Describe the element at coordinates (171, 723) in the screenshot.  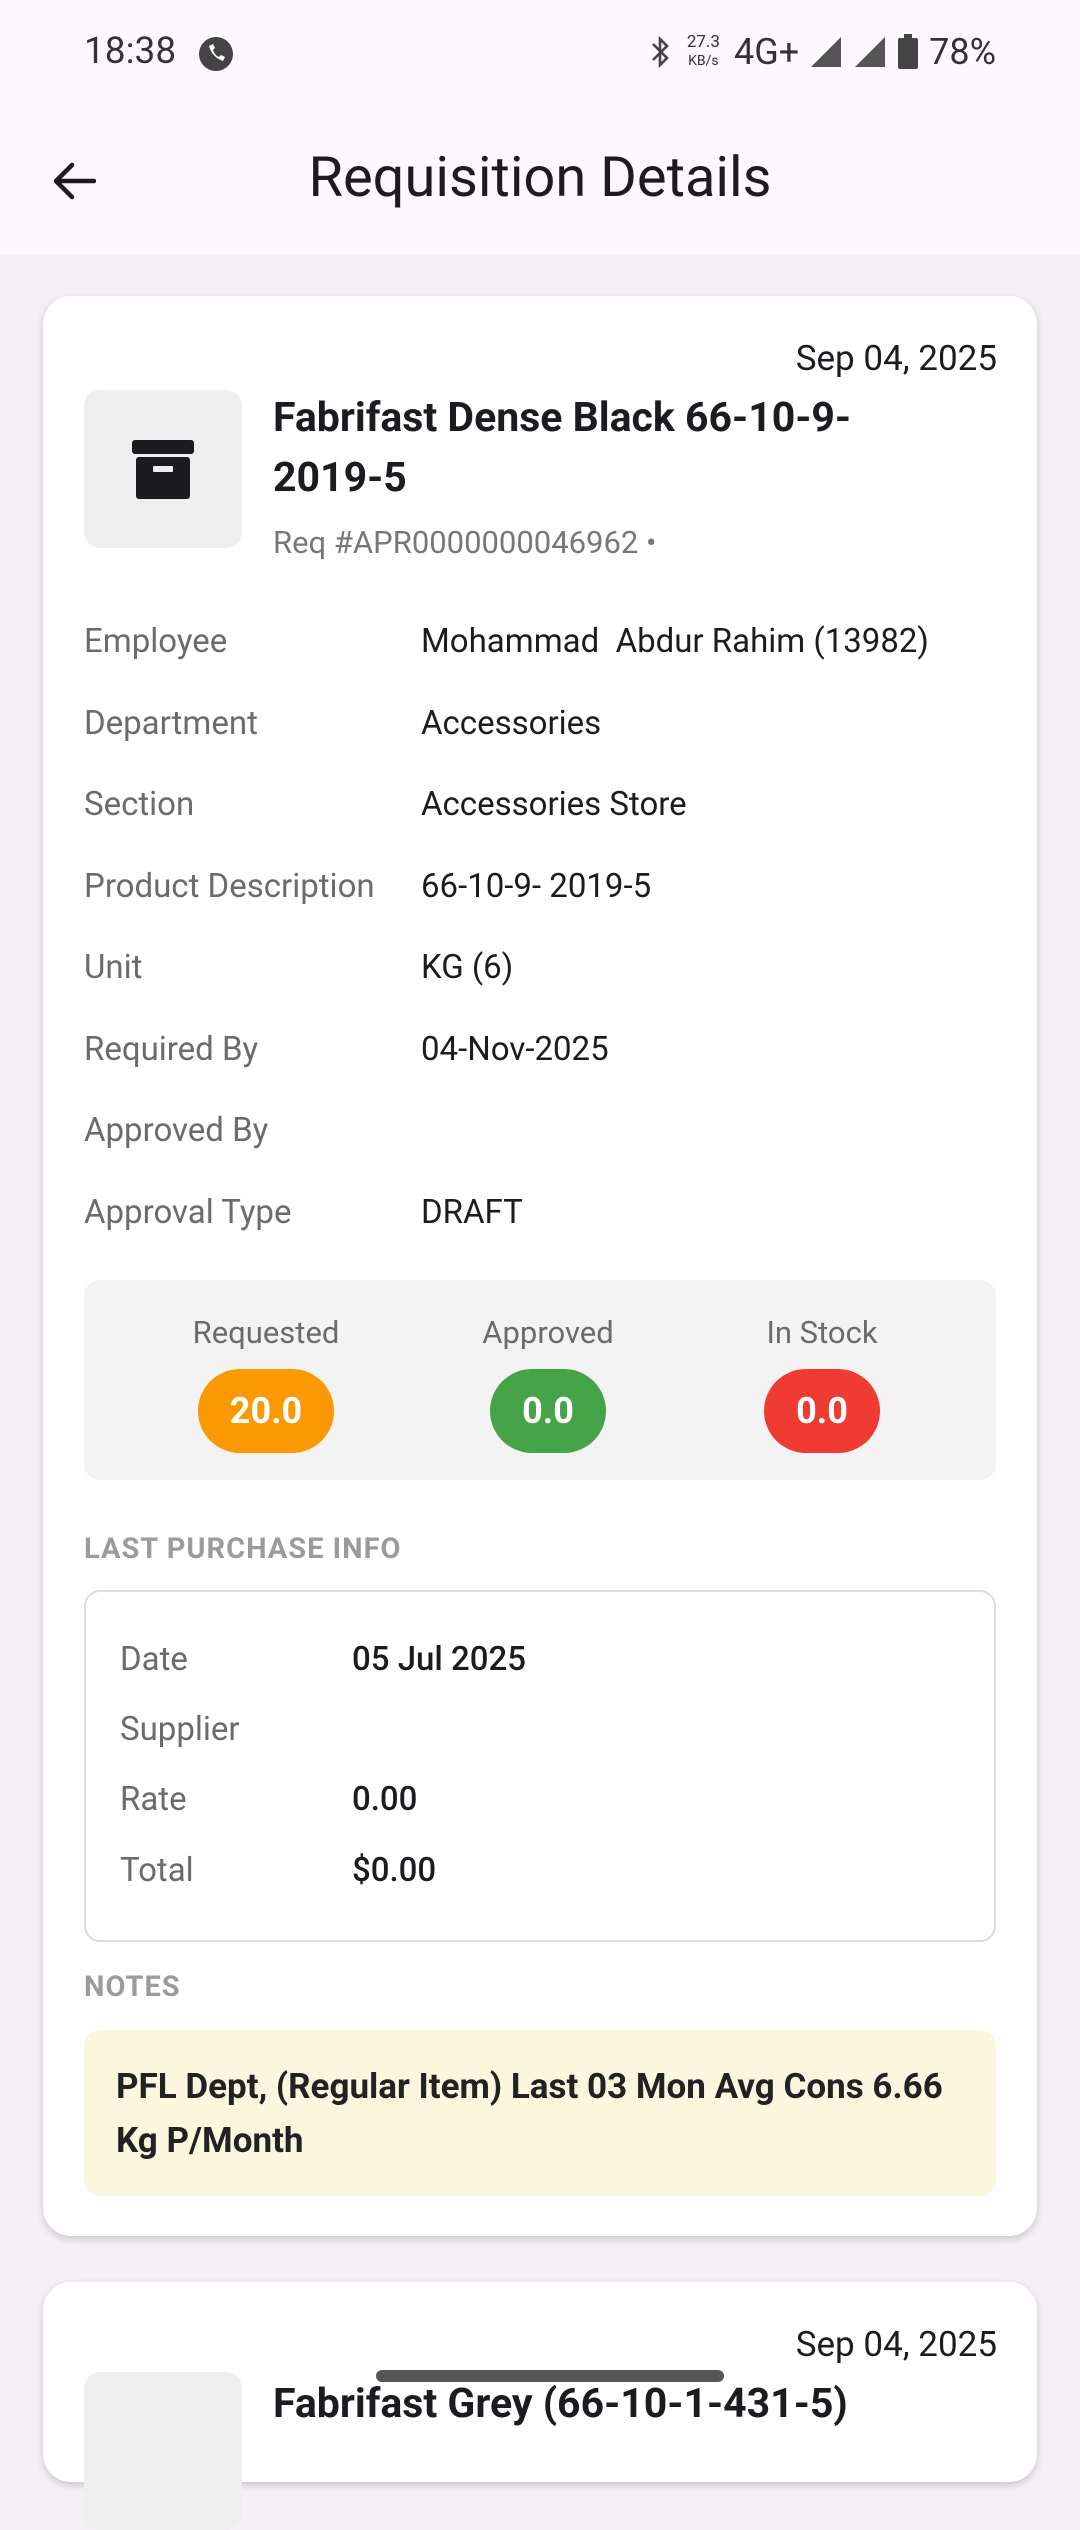
I see `detail-label: Department` at that location.